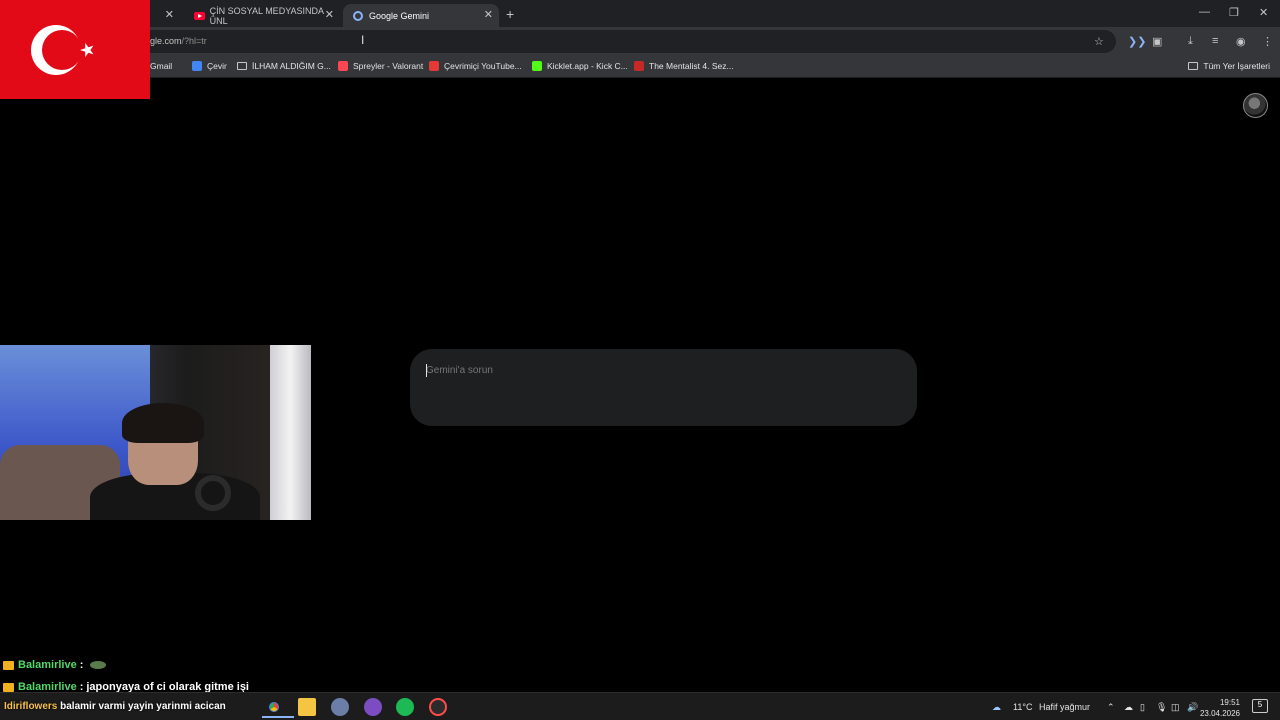 The width and height of the screenshot is (1280, 720). I want to click on converter-icon, so click(434, 66).